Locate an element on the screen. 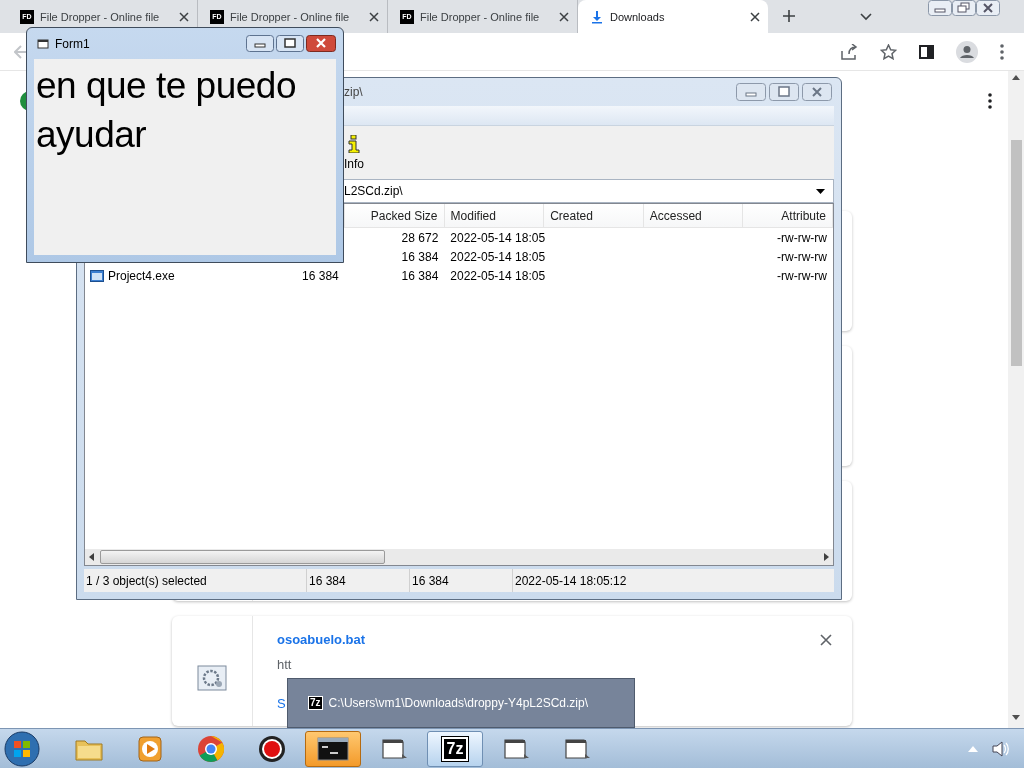  volume-icon is located at coordinates (1001, 748).